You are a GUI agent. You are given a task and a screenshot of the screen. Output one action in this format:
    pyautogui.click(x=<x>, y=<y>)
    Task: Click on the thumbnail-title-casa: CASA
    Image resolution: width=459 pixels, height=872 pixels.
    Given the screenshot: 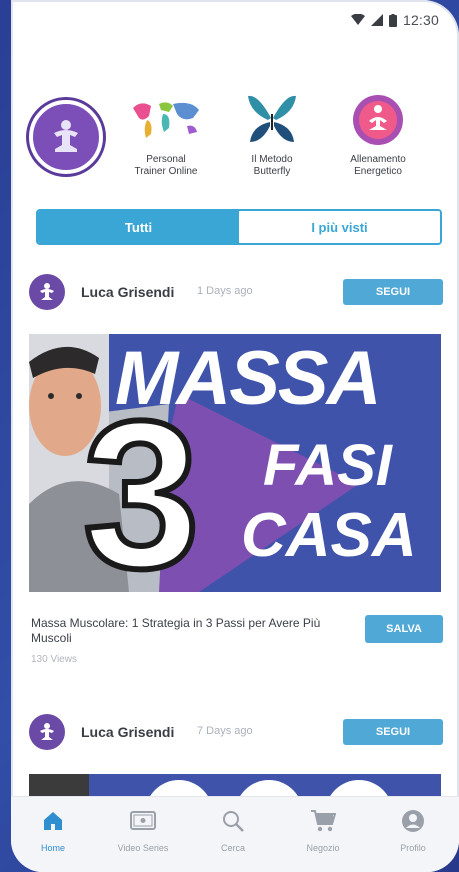 What is the action you would take?
    pyautogui.click(x=329, y=535)
    